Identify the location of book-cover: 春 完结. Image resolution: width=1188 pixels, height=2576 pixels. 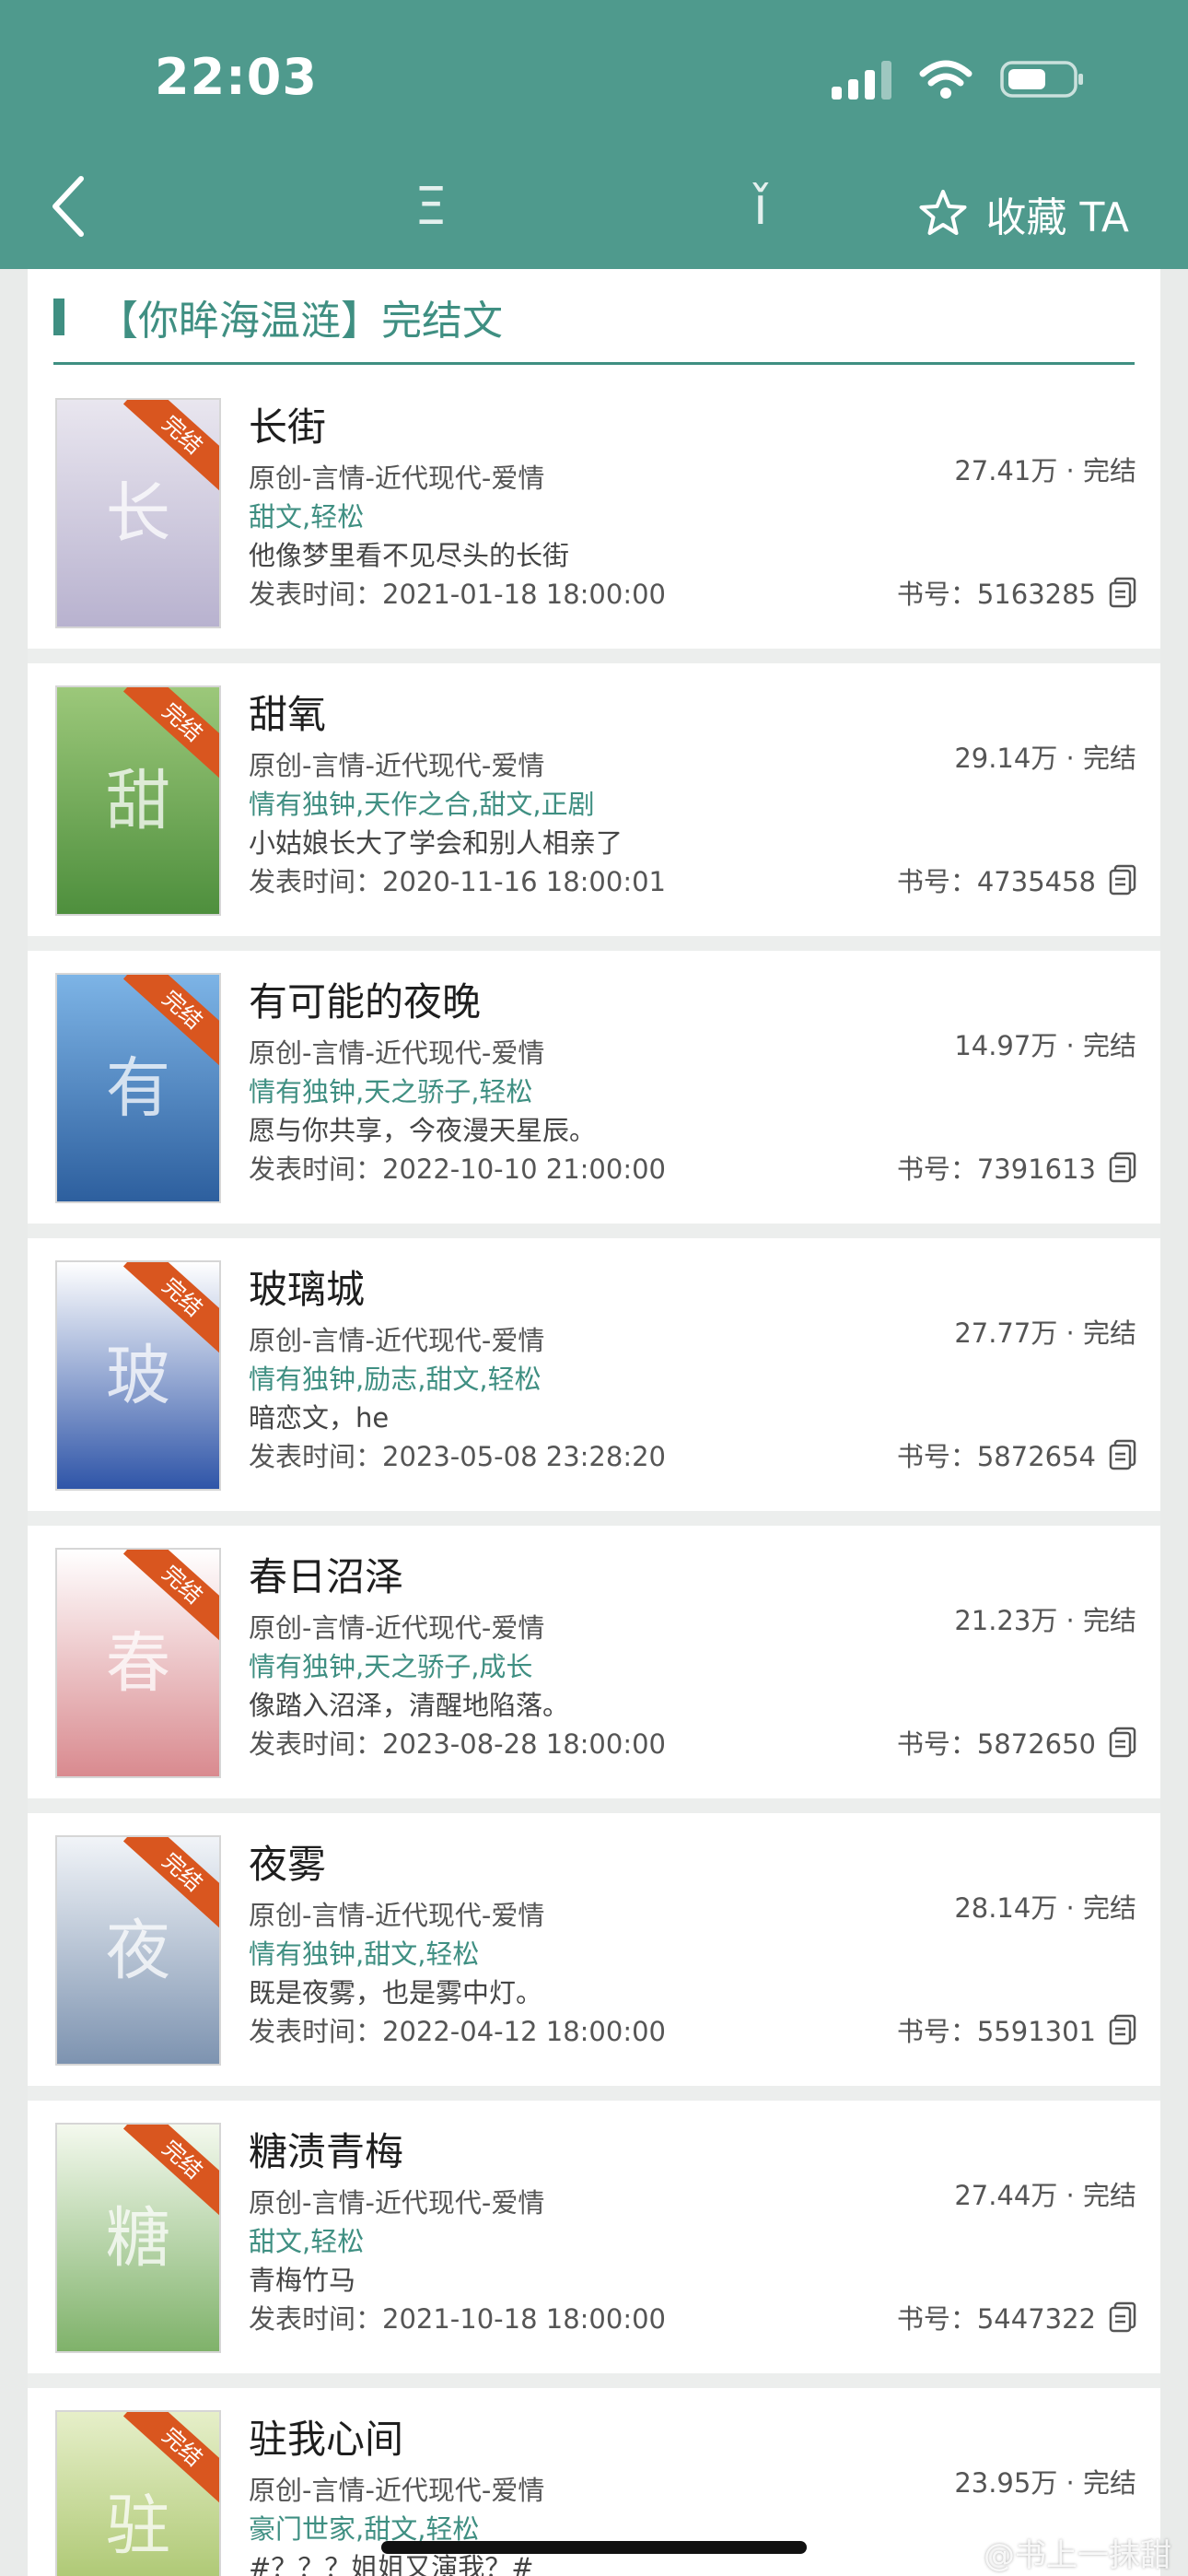
(138, 1663).